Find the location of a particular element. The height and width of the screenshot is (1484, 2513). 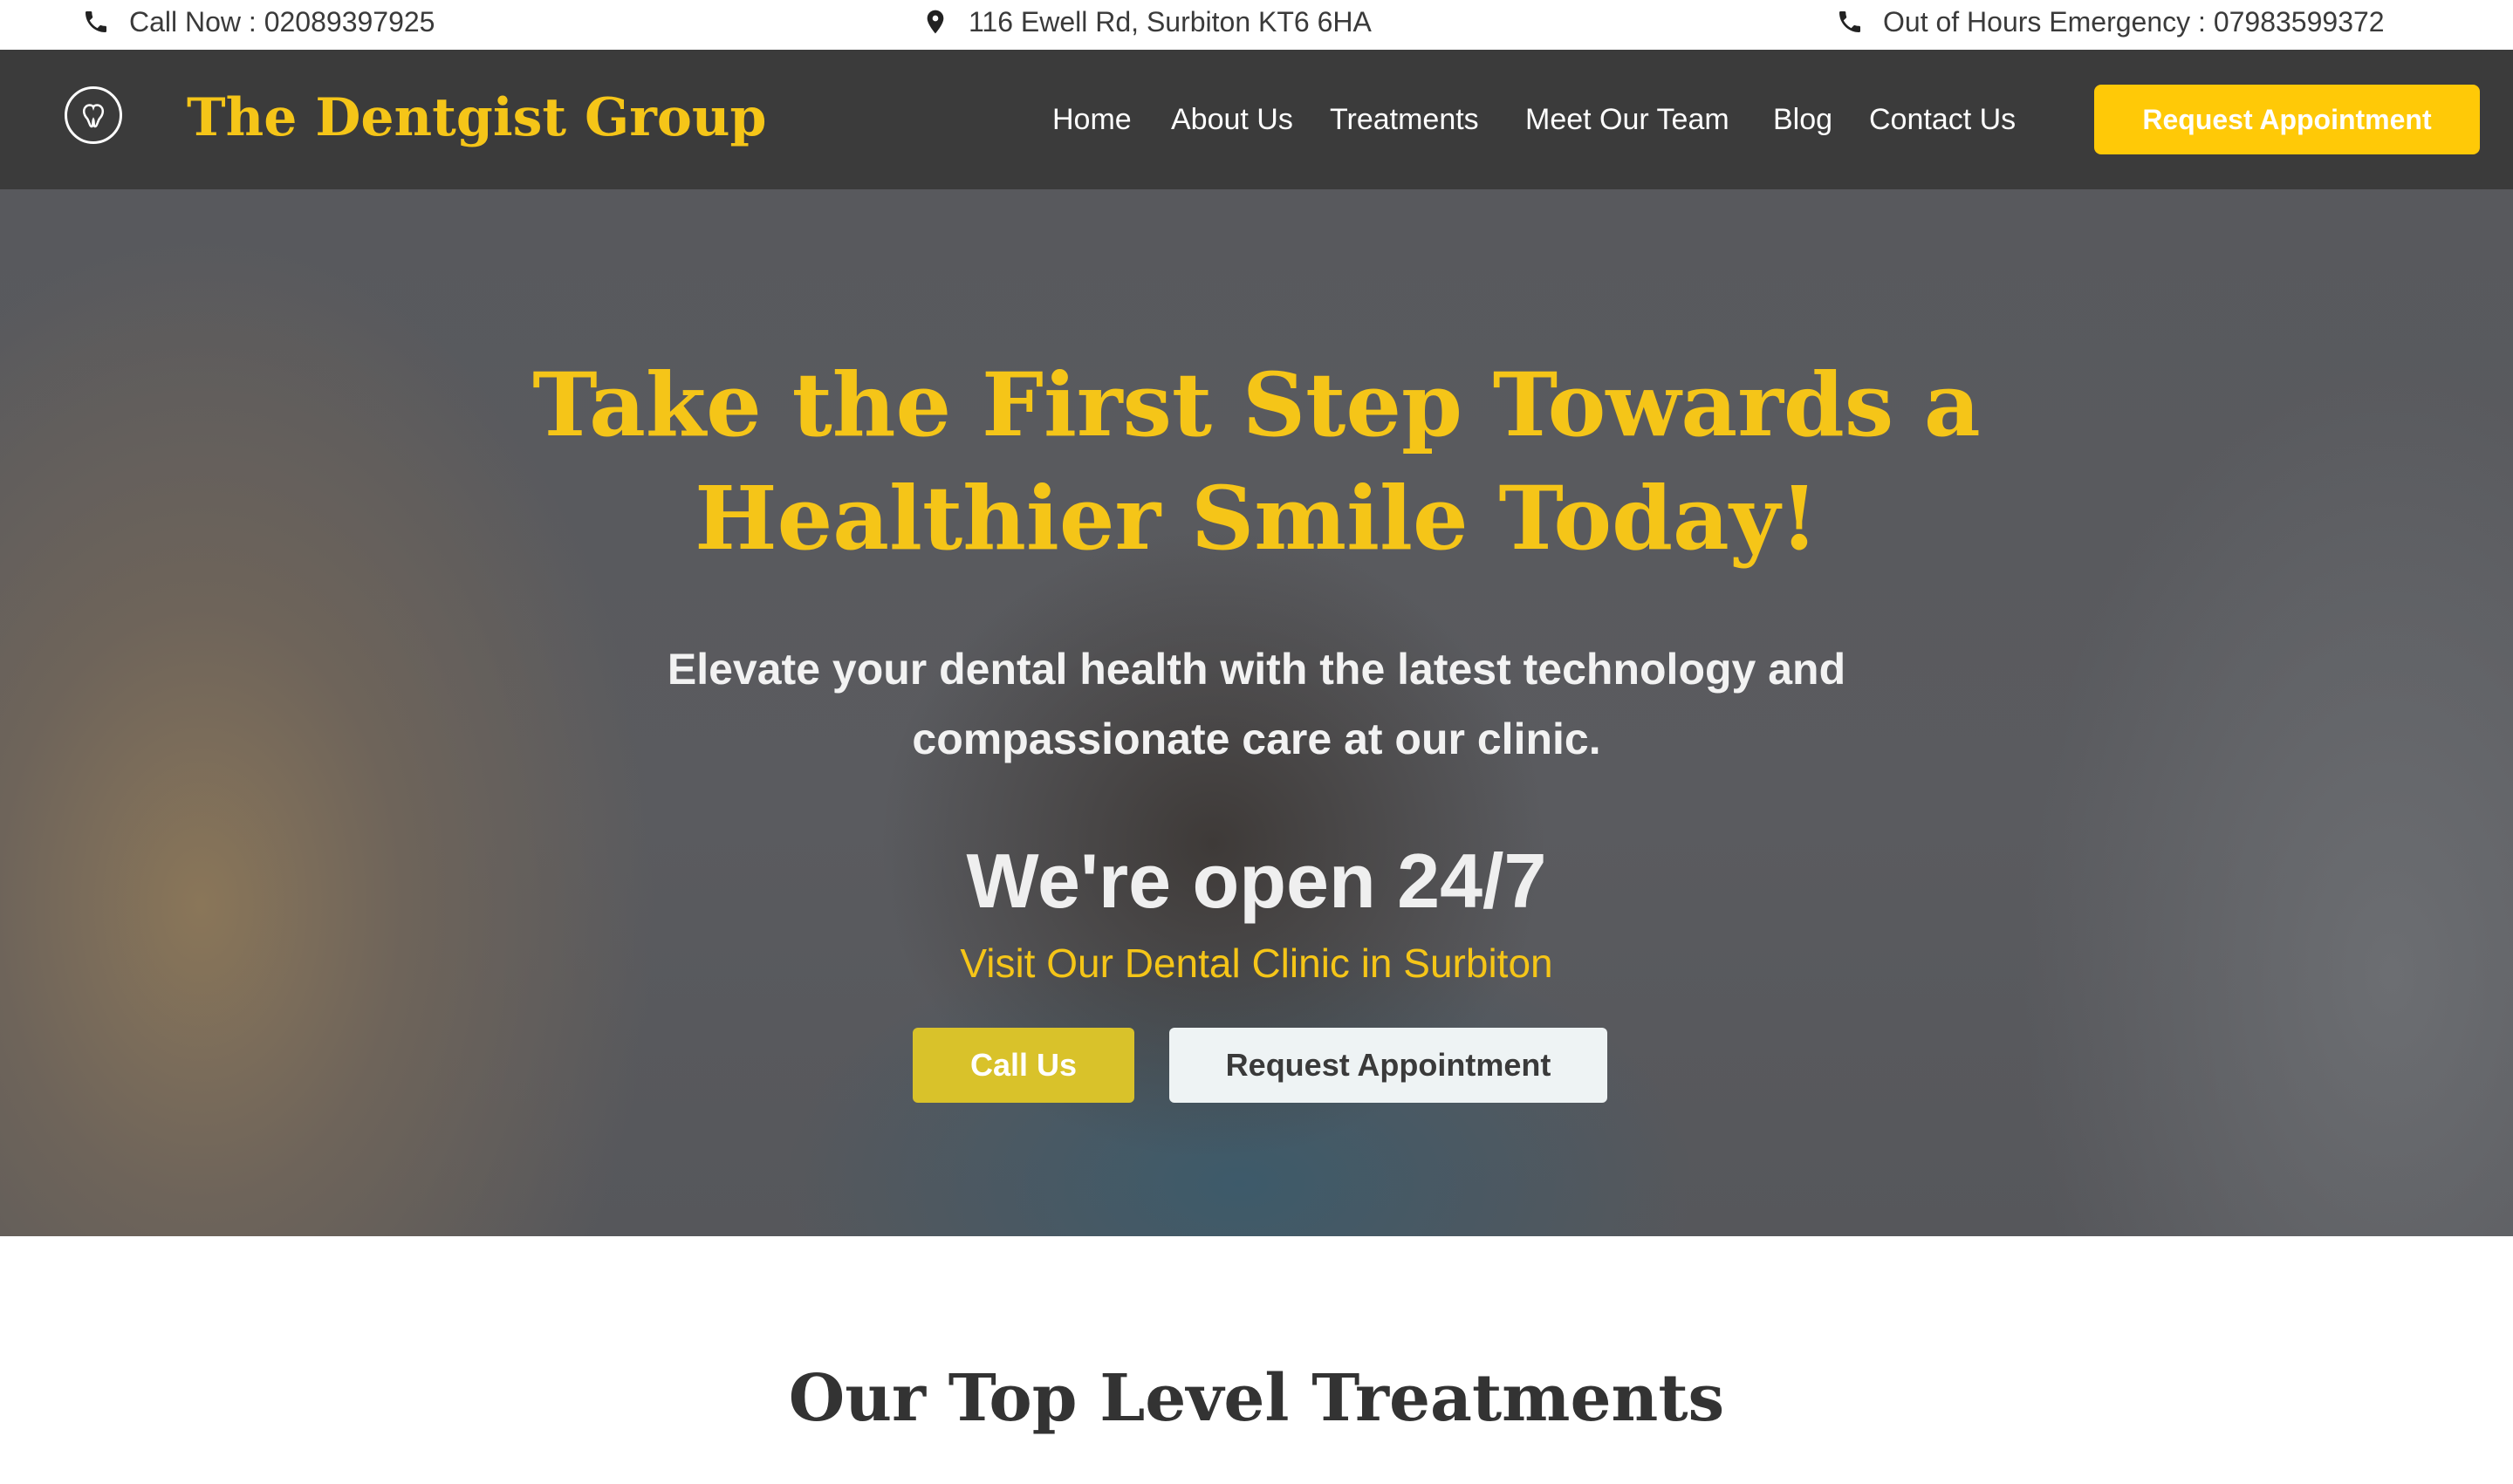

nav-treatments: Treatments is located at coordinates (1404, 119).